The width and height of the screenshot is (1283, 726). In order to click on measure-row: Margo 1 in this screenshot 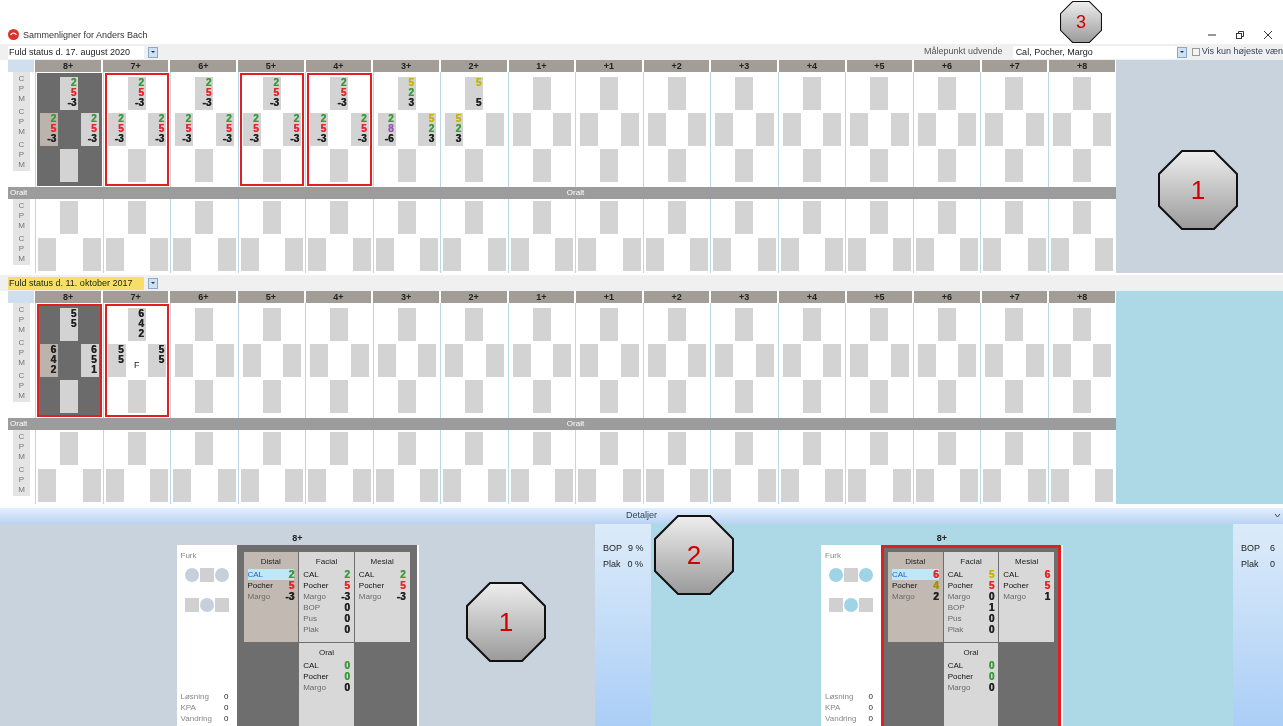, I will do `click(1026, 596)`.